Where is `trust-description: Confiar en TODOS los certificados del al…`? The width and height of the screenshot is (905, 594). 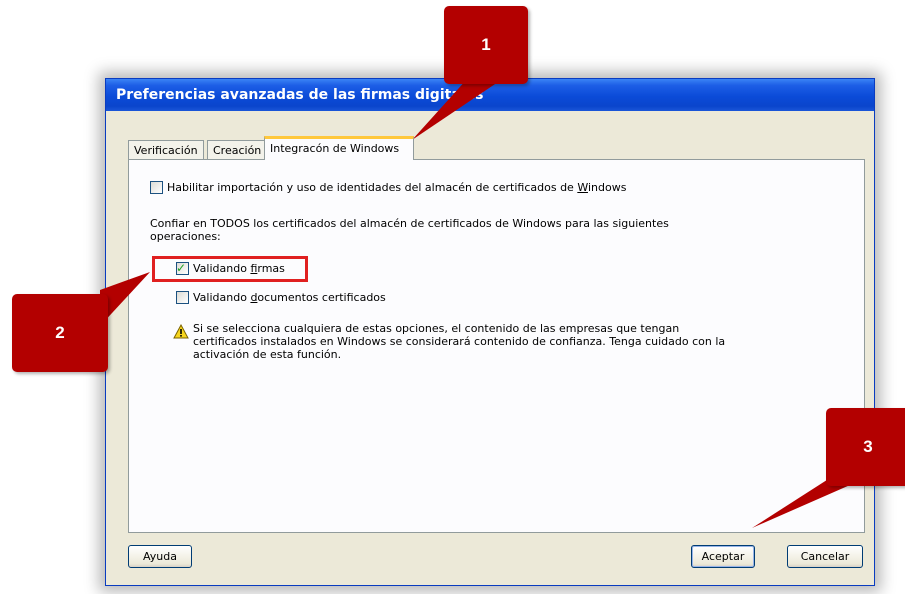 trust-description: Confiar en TODOS los certificados del al… is located at coordinates (409, 230).